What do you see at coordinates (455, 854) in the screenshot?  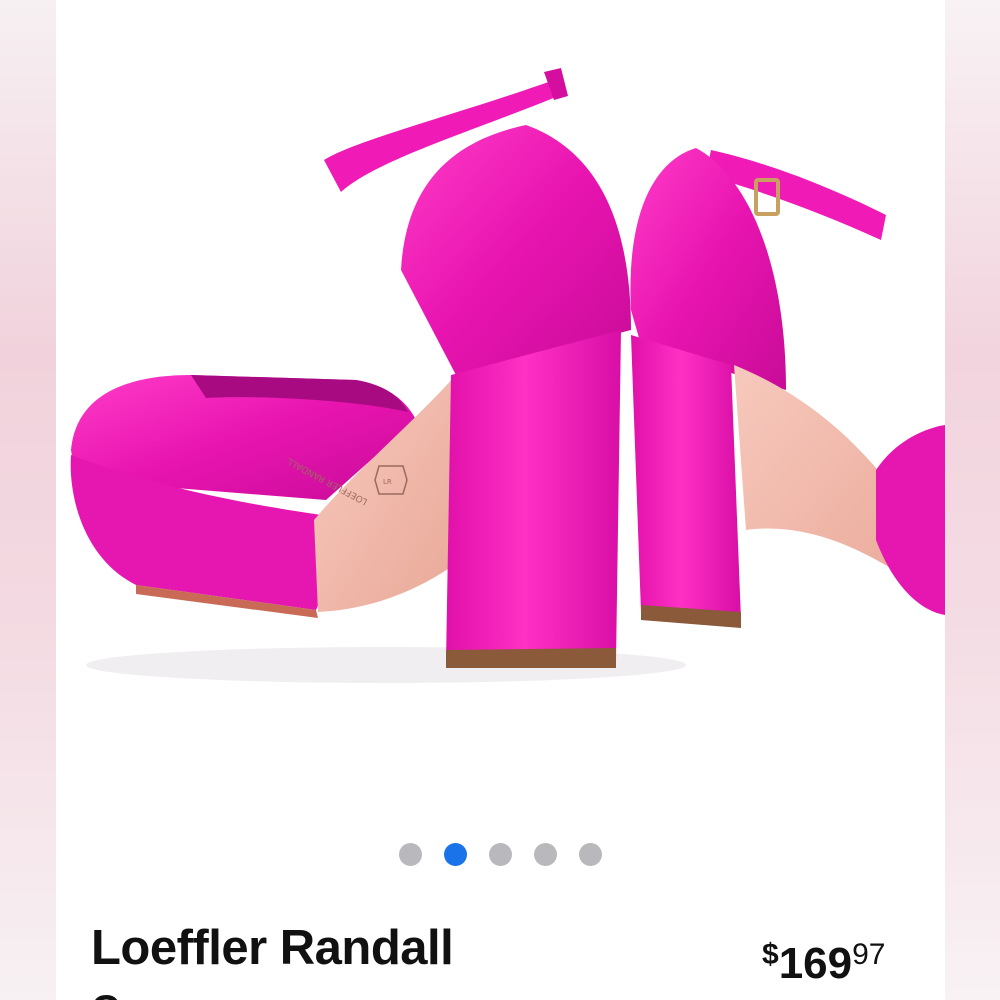 I see `carousel-dot-2-active` at bounding box center [455, 854].